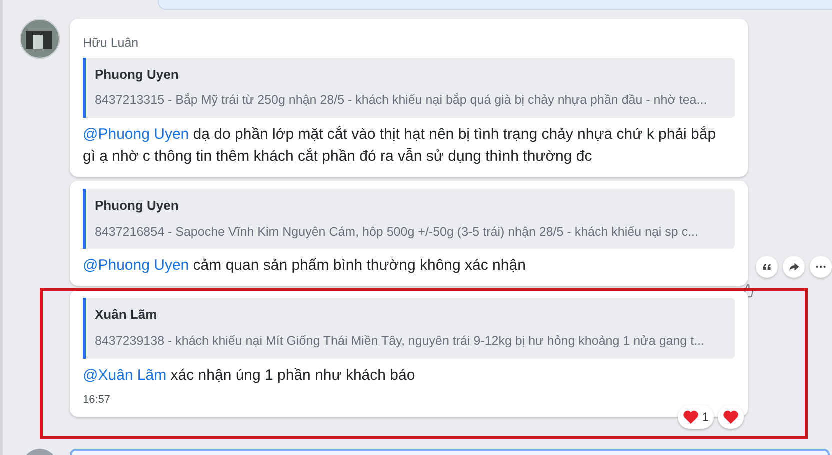  Describe the element at coordinates (126, 315) in the screenshot. I see `quote-author: Xuân Lãm` at that location.